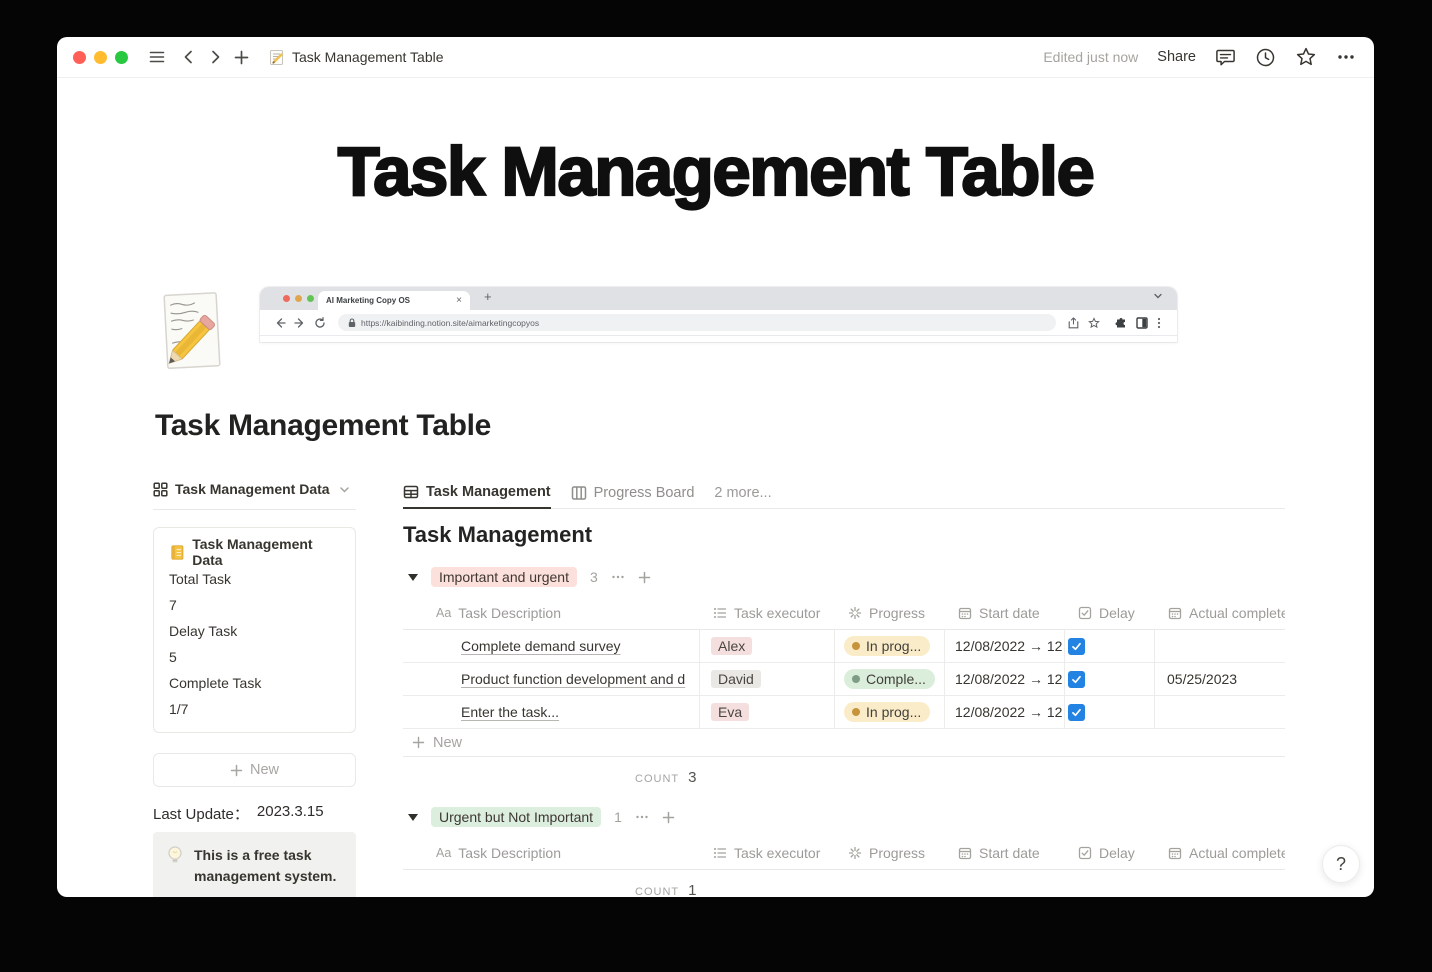 This screenshot has width=1432, height=972. Describe the element at coordinates (1094, 322) in the screenshot. I see `mock-bookmark-star-icon` at that location.